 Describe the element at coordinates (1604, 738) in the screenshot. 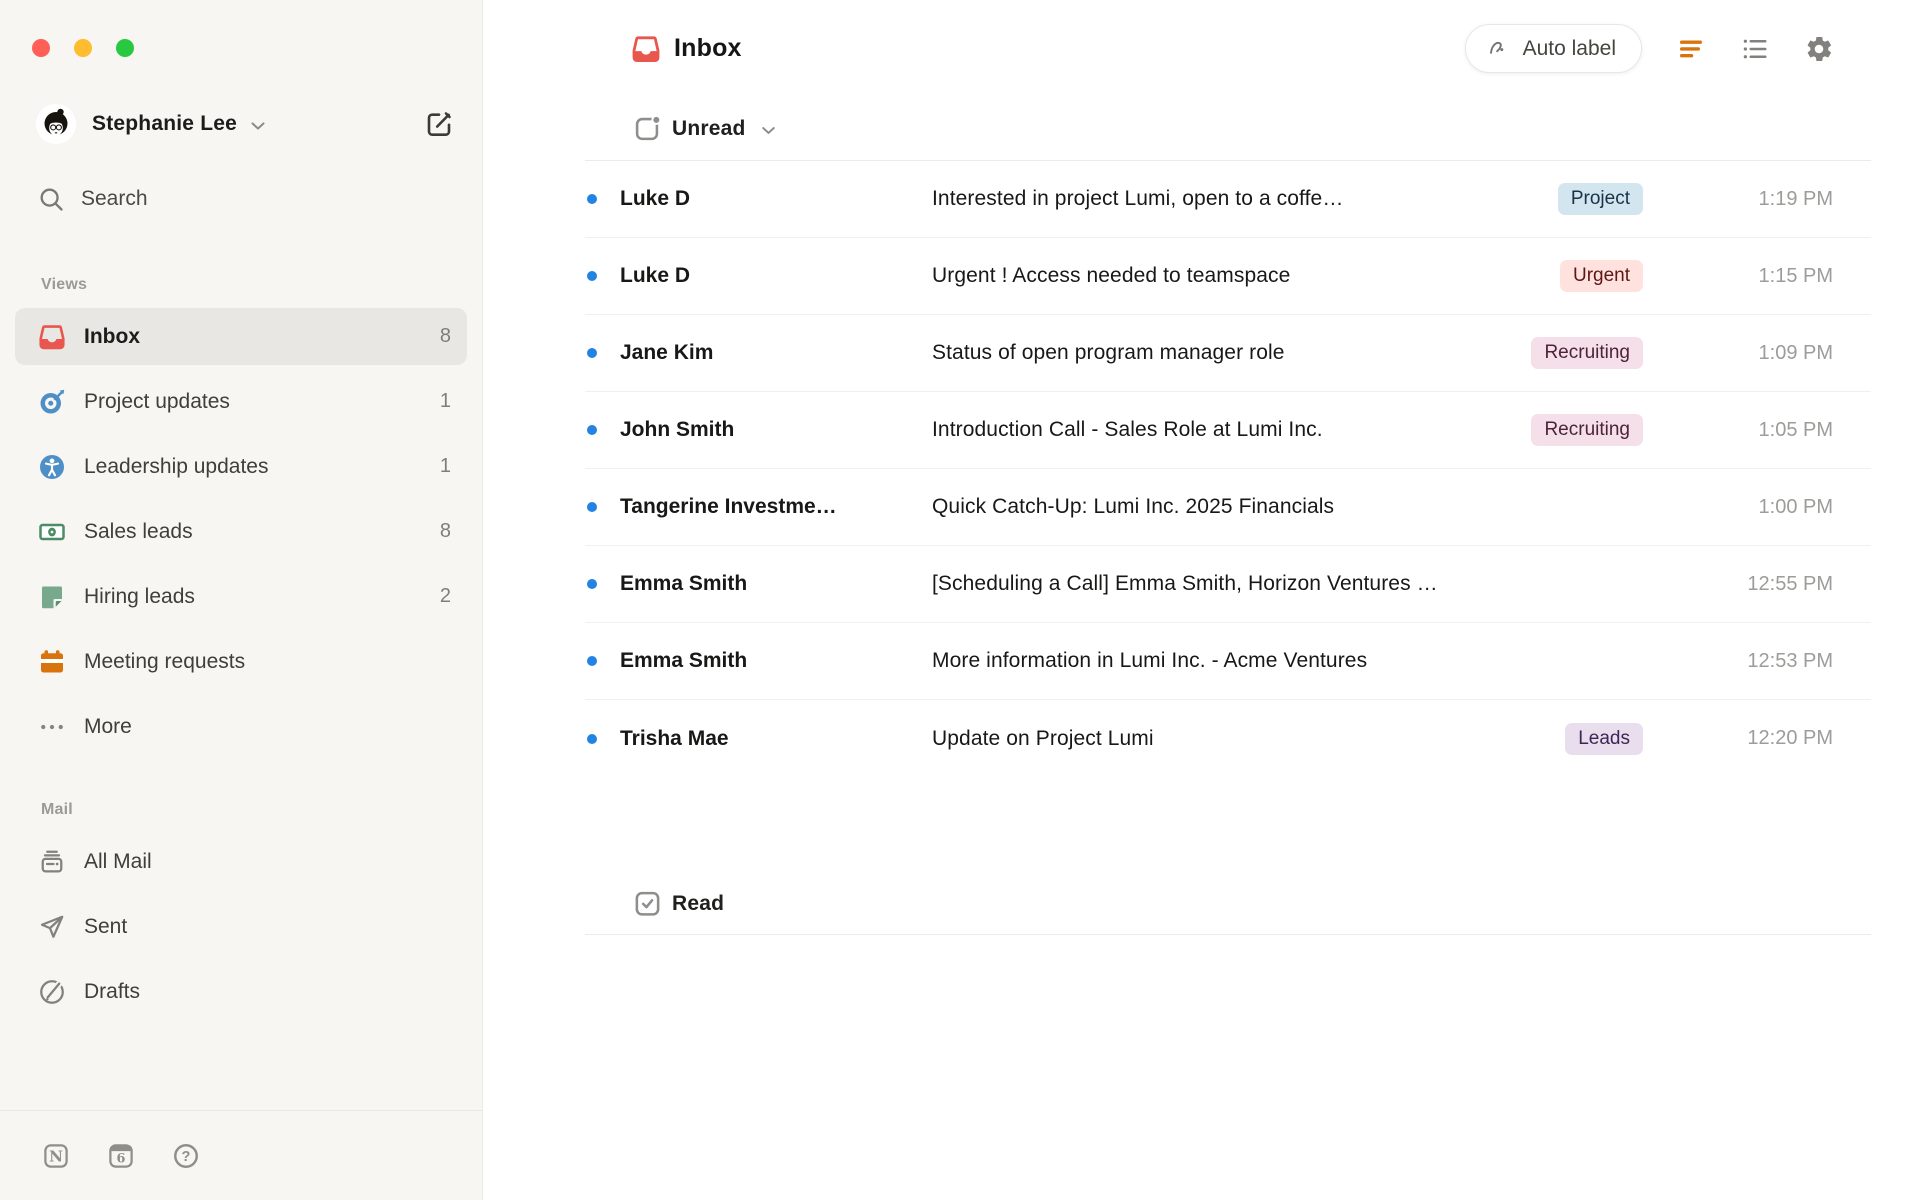

I see `email-tag: Leads` at that location.